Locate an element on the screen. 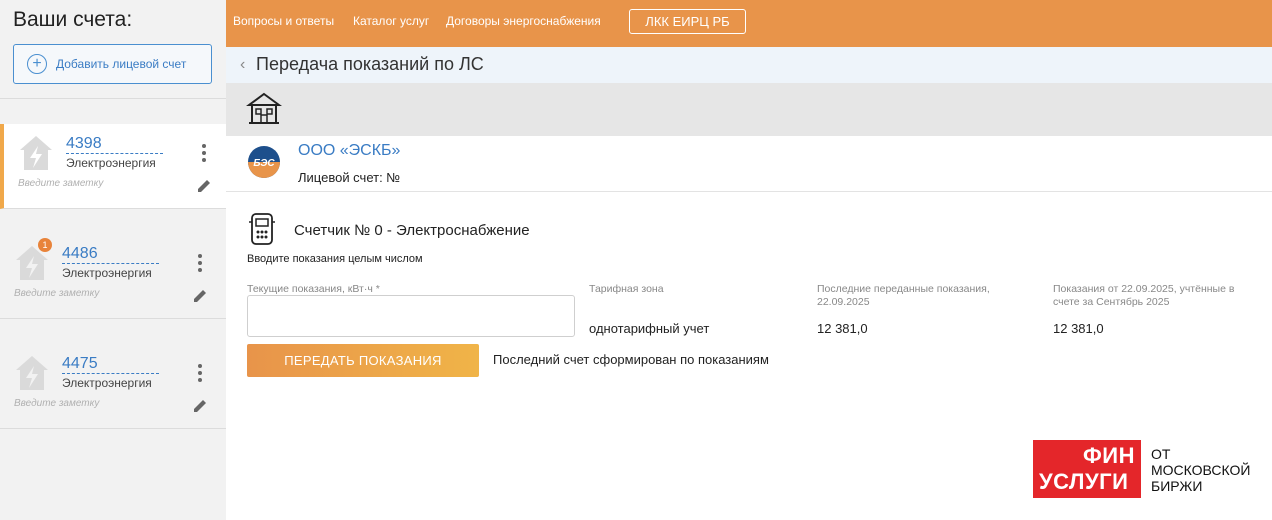  account-card: 4475 Электроэнергия Введите заметку is located at coordinates (113, 386).